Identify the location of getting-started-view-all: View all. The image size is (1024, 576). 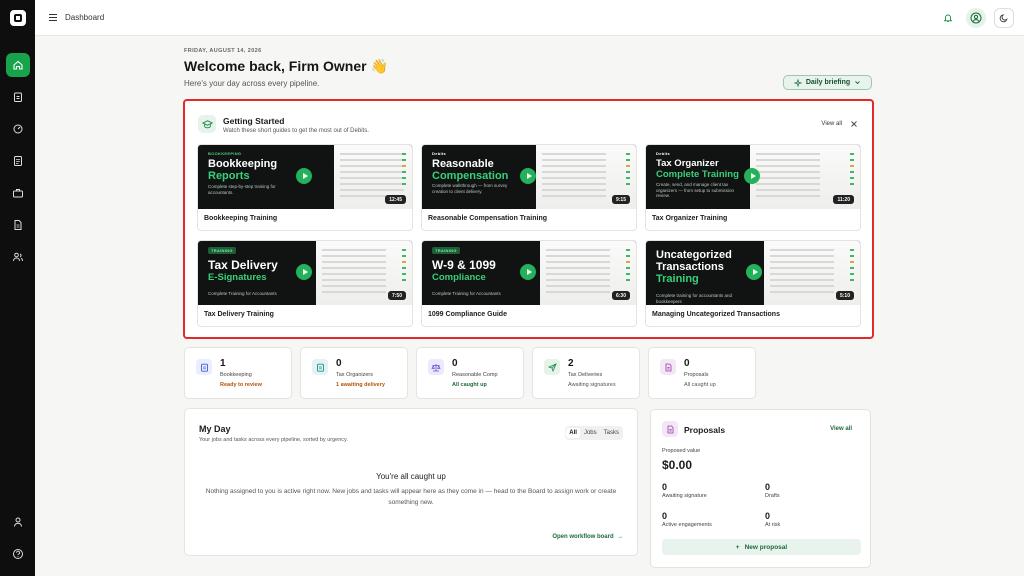
(831, 124).